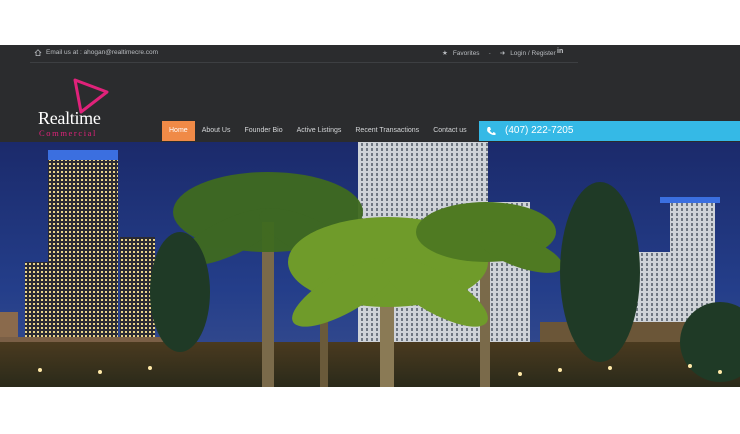 This screenshot has width=740, height=434. I want to click on phone-icon, so click(491, 131).